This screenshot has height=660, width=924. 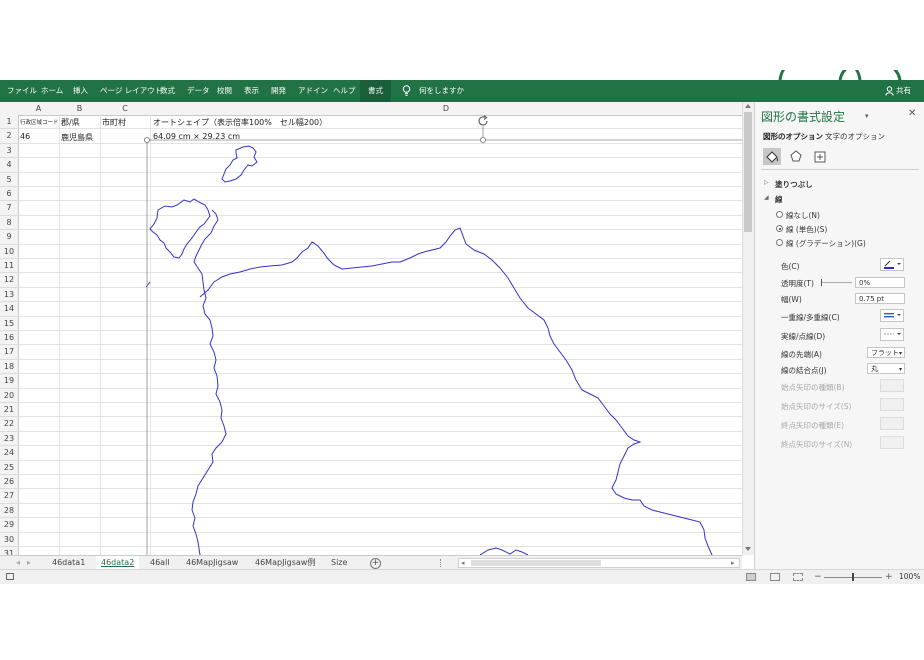 I want to click on tab-page-layout: ページ レイアウト, so click(x=131, y=91).